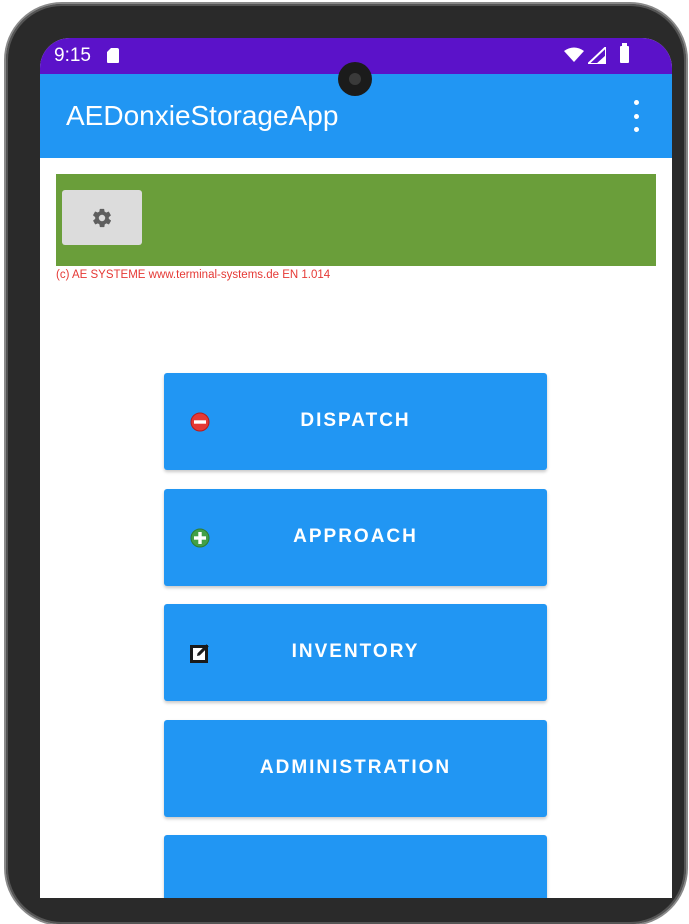 This screenshot has height=924, width=689. What do you see at coordinates (113, 55) in the screenshot?
I see `sd-card-icon` at bounding box center [113, 55].